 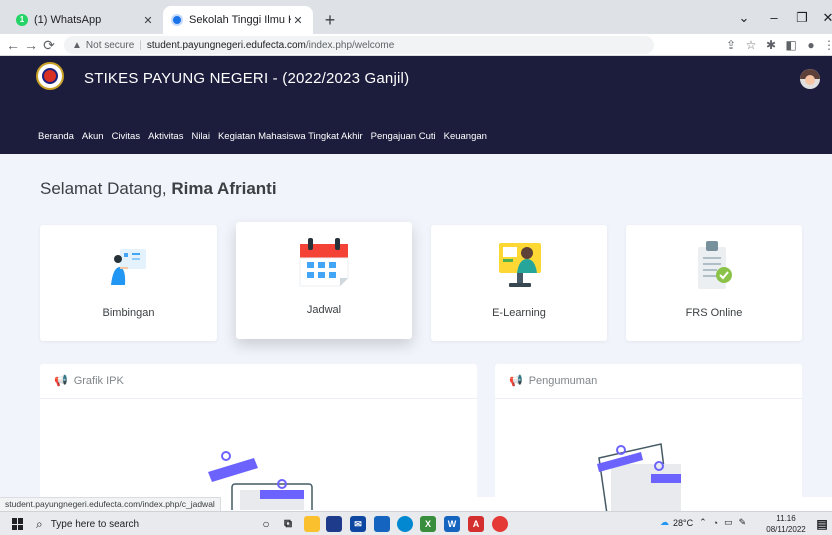 I want to click on card-frs-online: FRS Online, so click(x=714, y=283).